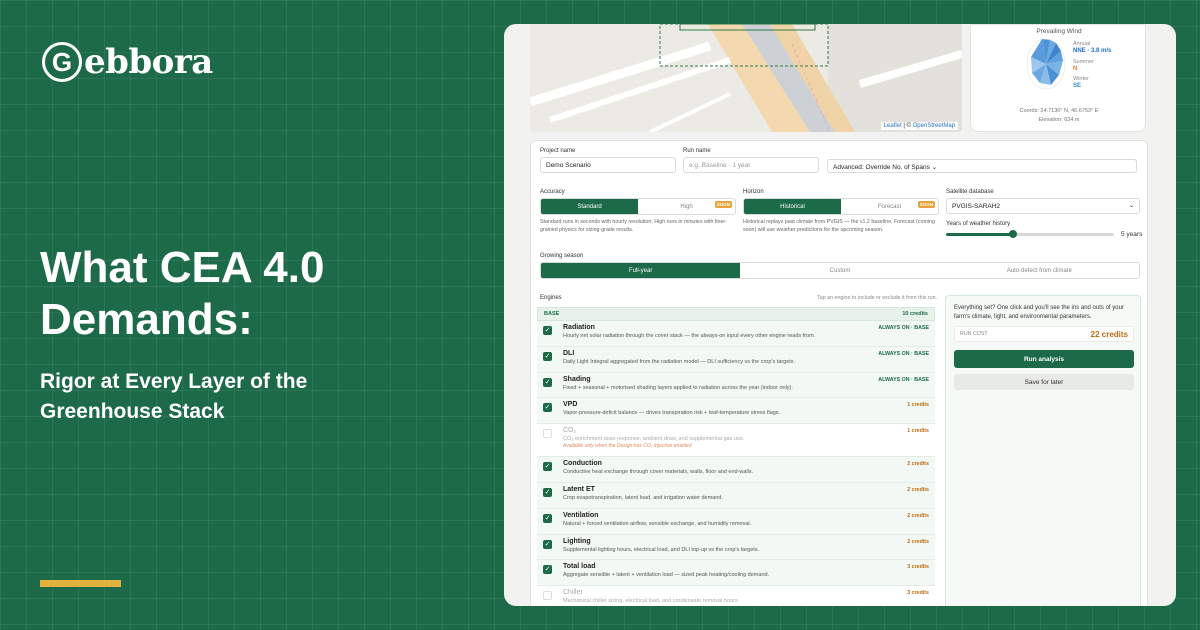 The width and height of the screenshot is (1200, 630). I want to click on winter-value: SE, so click(1077, 86).